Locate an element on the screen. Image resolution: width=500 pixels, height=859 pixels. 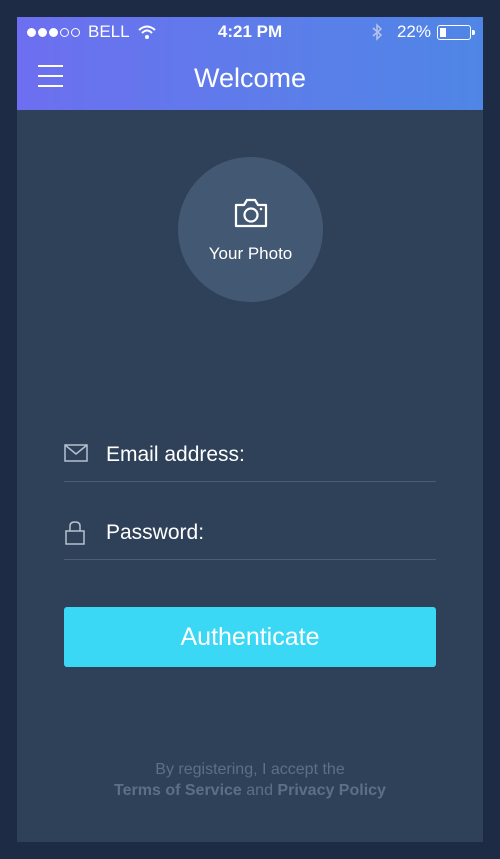
camera-icon is located at coordinates (251, 213).